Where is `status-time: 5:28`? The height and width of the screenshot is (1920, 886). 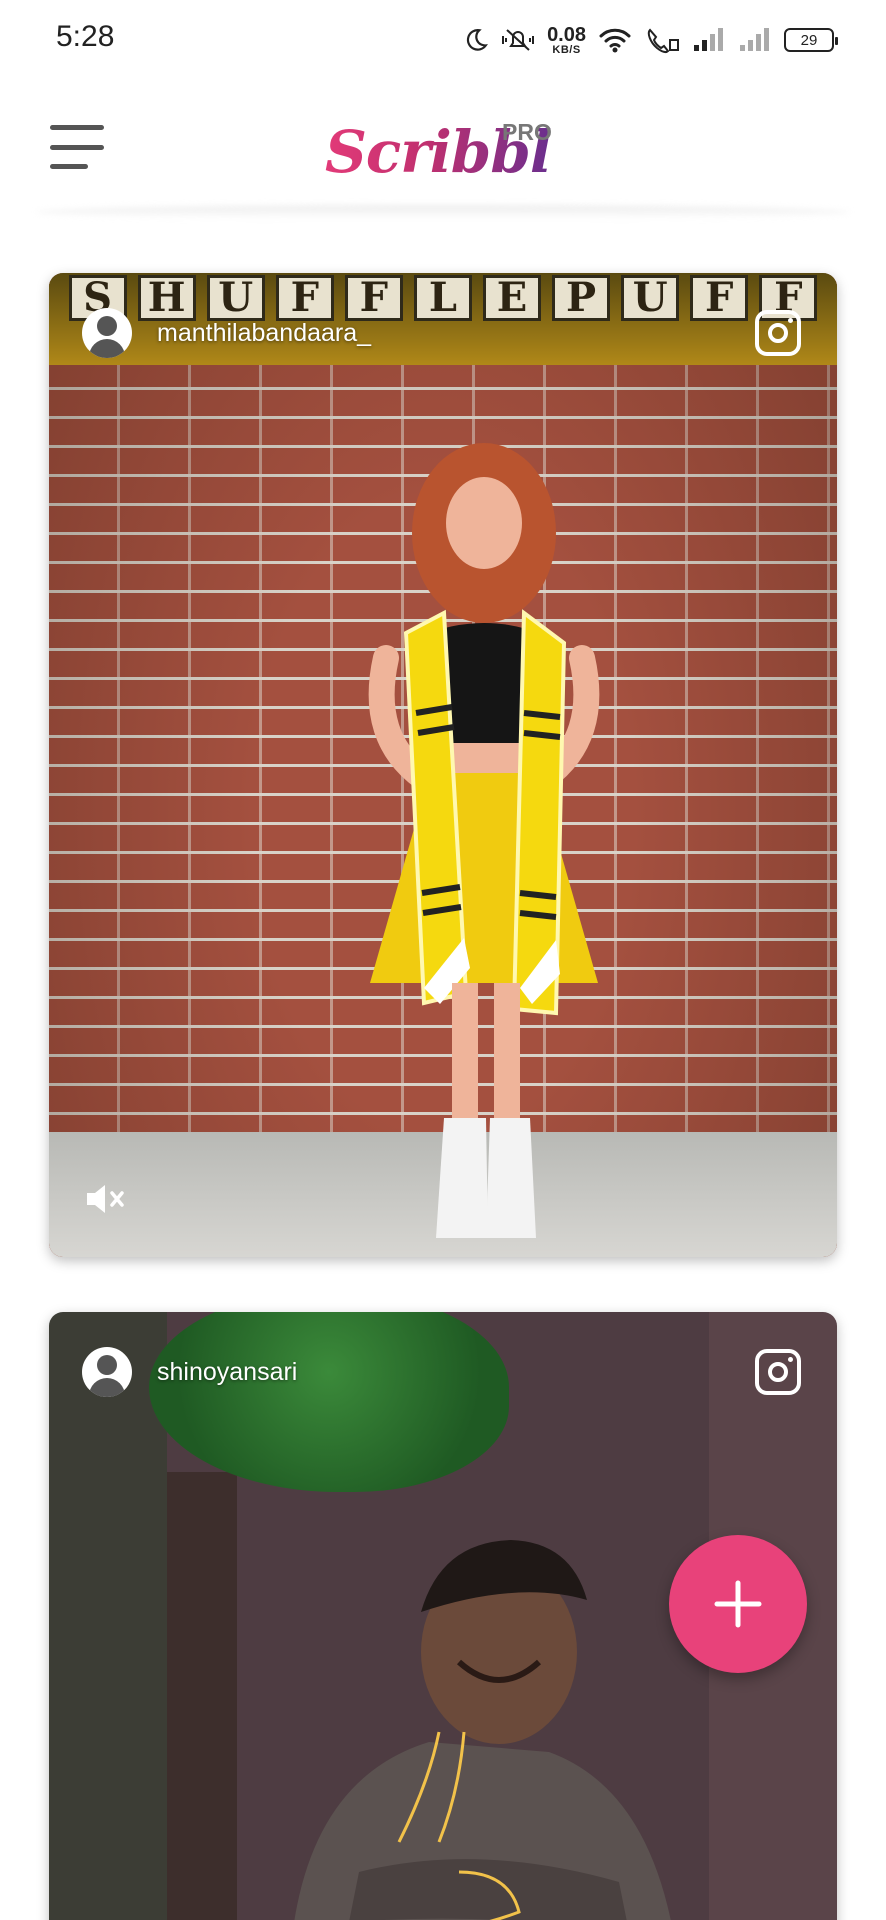
status-time: 5:28 is located at coordinates (85, 36).